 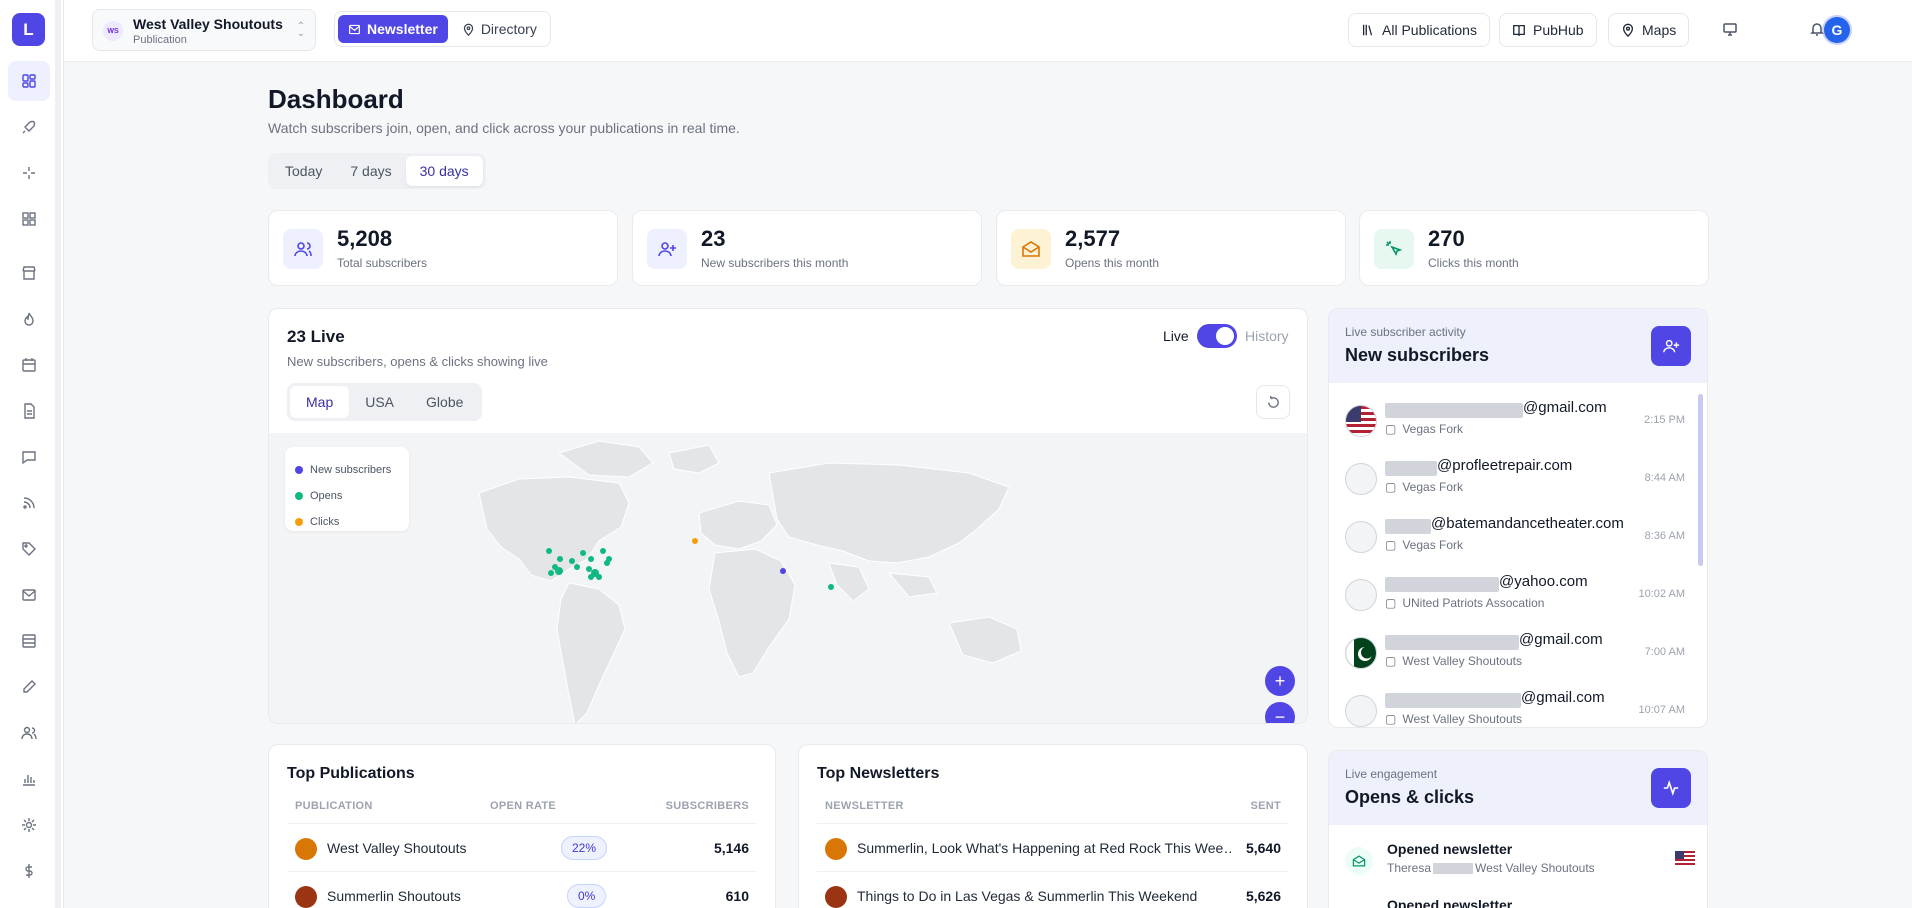 What do you see at coordinates (1700, 480) in the screenshot?
I see `new-subscribers-scrollbar` at bounding box center [1700, 480].